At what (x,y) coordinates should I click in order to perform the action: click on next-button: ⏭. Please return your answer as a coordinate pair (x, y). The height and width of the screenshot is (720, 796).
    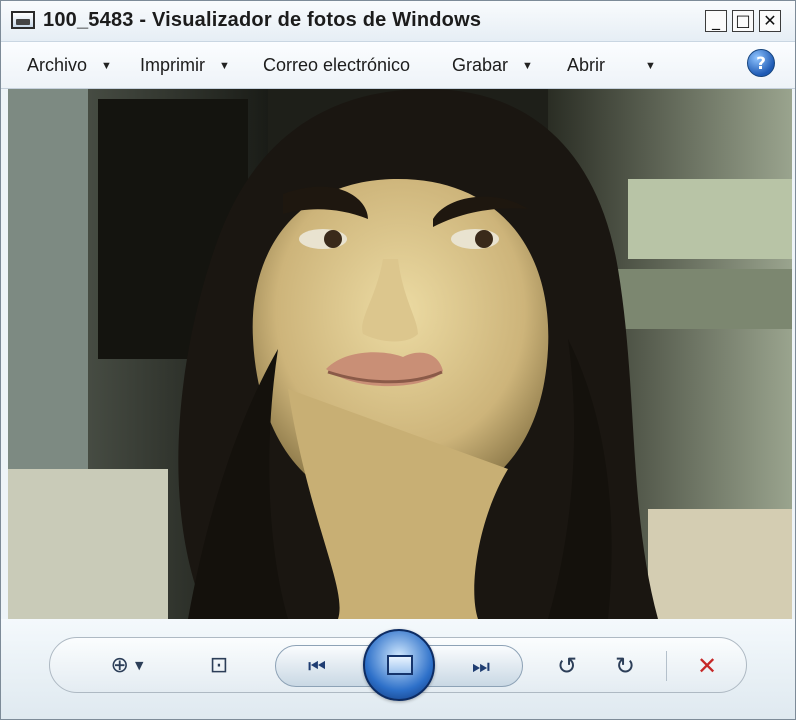
    Looking at the image, I should click on (481, 666).